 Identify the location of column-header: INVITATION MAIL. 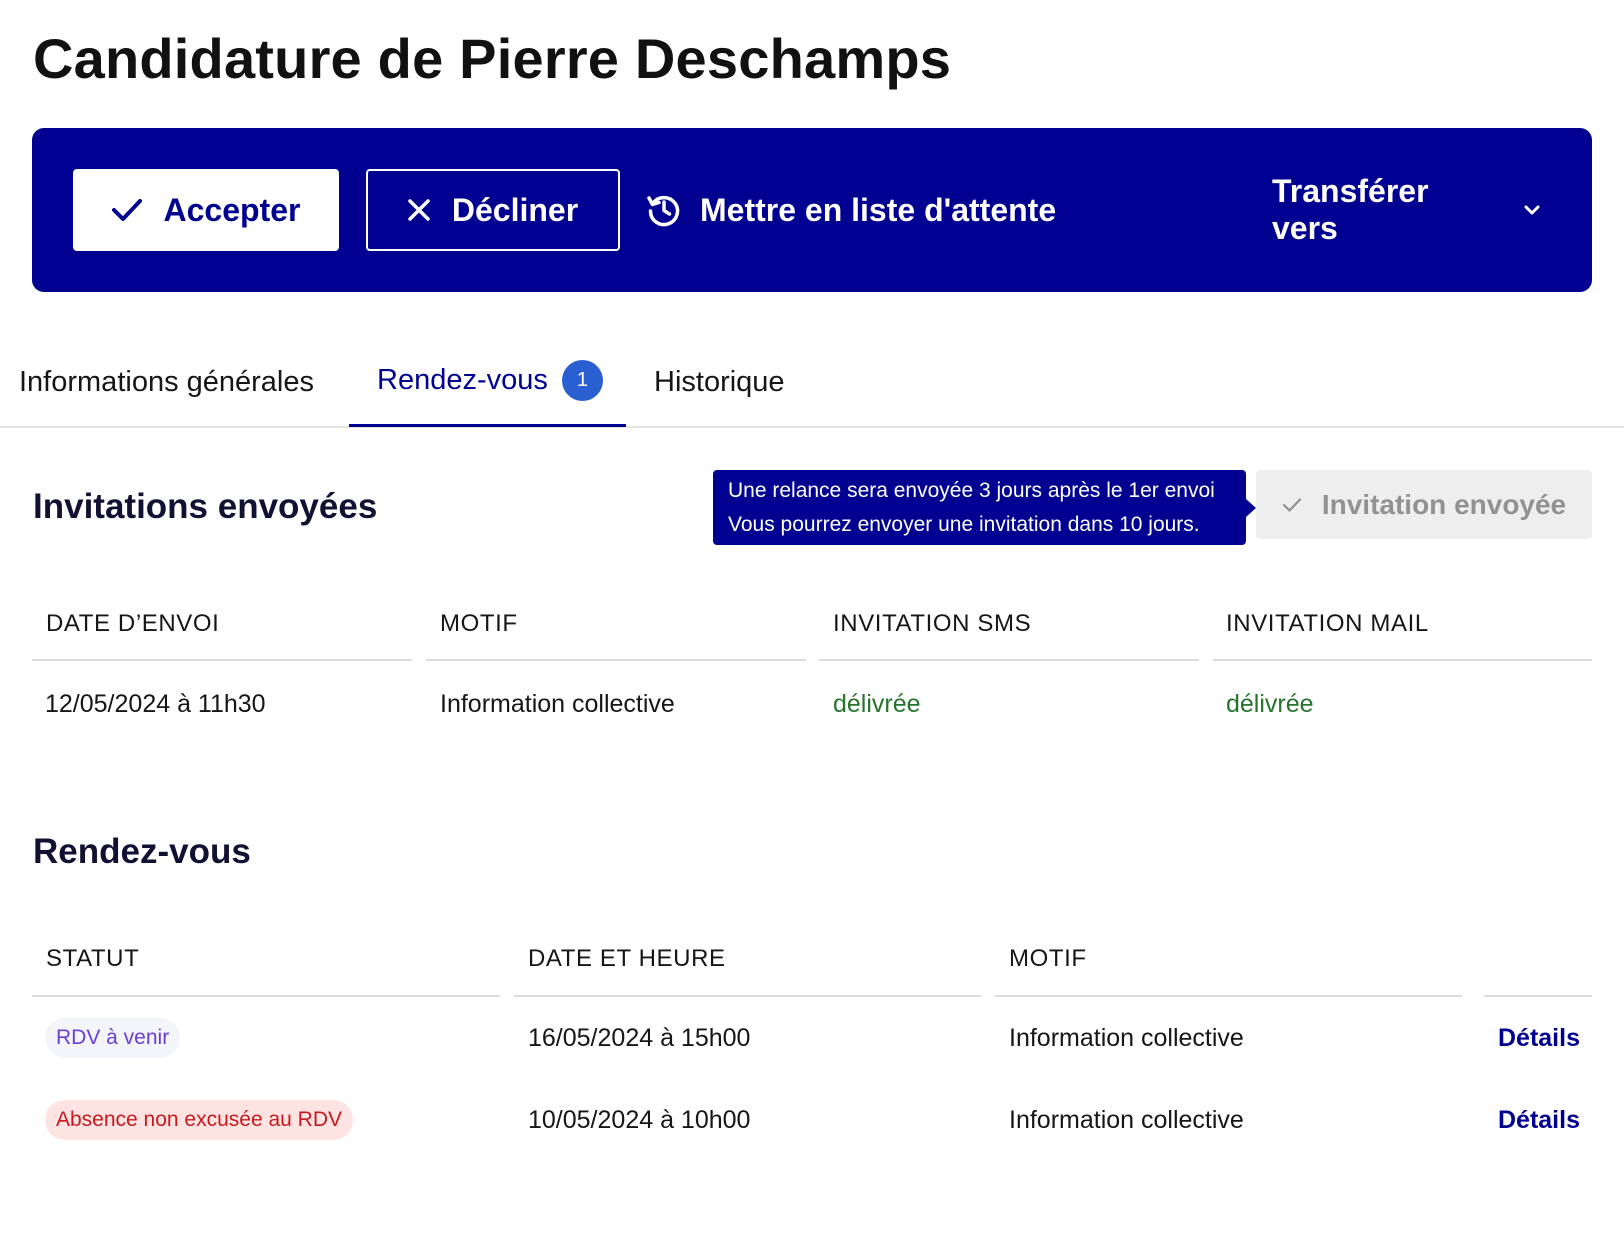
(1327, 623).